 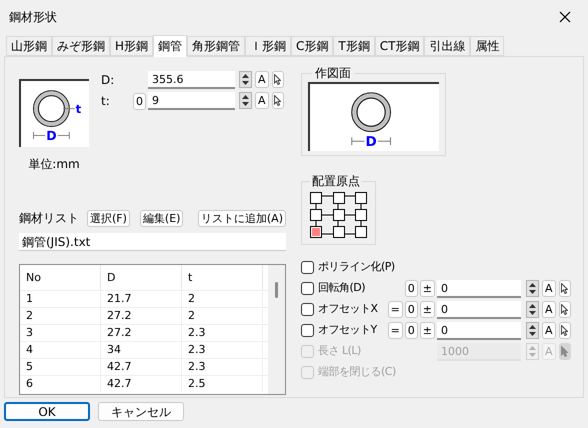 What do you see at coordinates (170, 46) in the screenshot?
I see `tab: 鋼管` at bounding box center [170, 46].